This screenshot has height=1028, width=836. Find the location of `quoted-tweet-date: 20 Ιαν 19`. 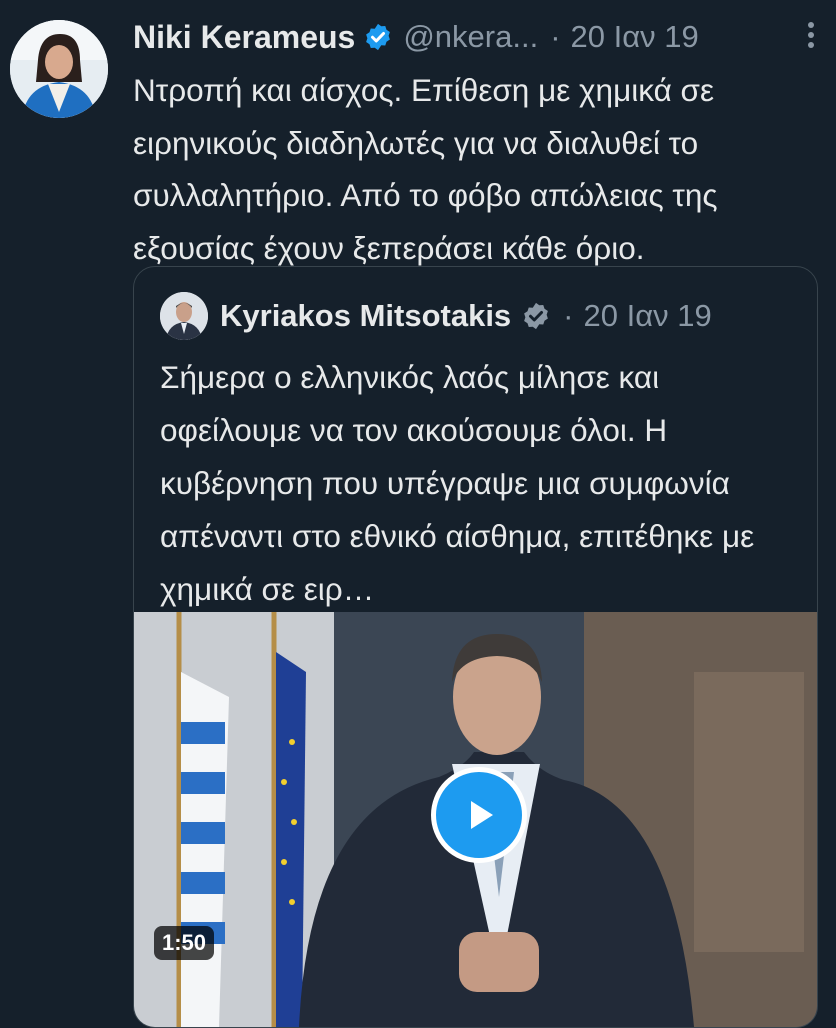

quoted-tweet-date: 20 Ιαν 19 is located at coordinates (648, 316).